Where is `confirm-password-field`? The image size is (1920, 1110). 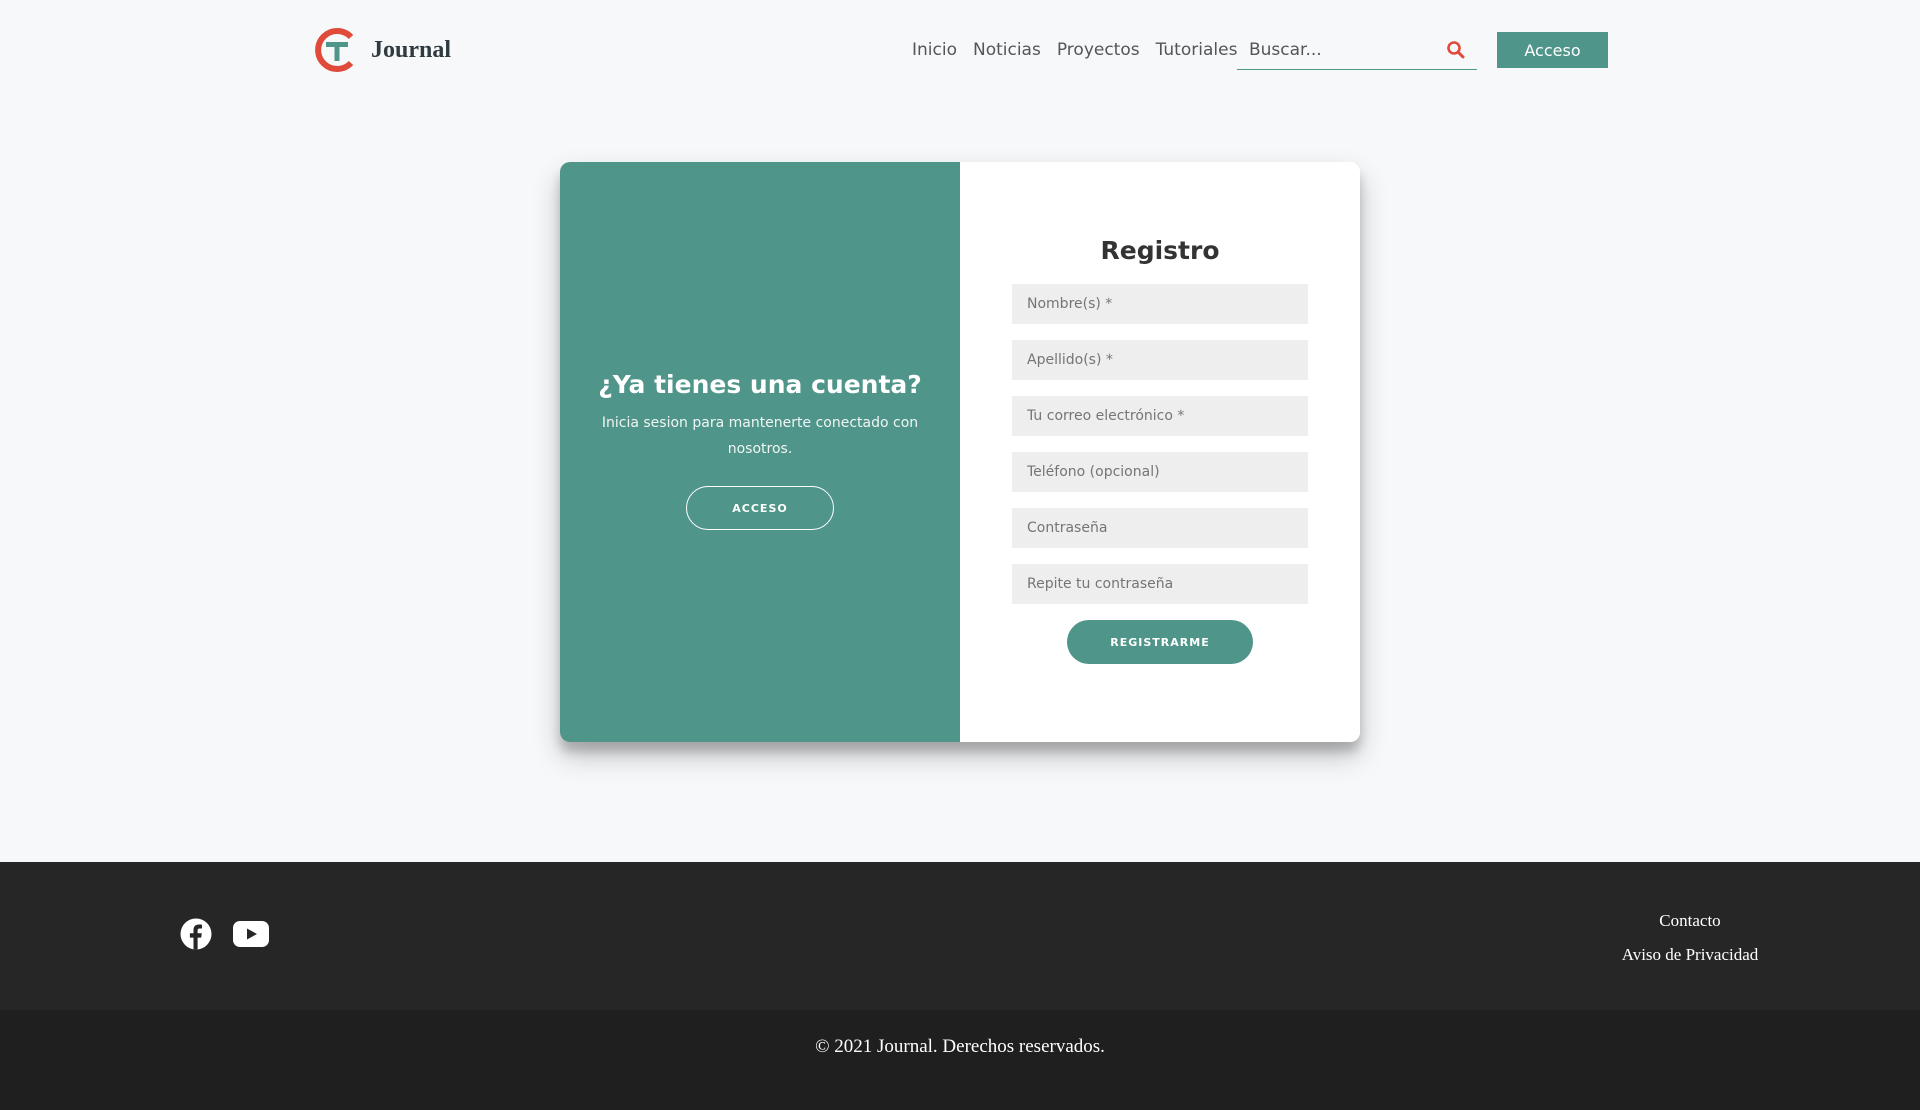 confirm-password-field is located at coordinates (1160, 584).